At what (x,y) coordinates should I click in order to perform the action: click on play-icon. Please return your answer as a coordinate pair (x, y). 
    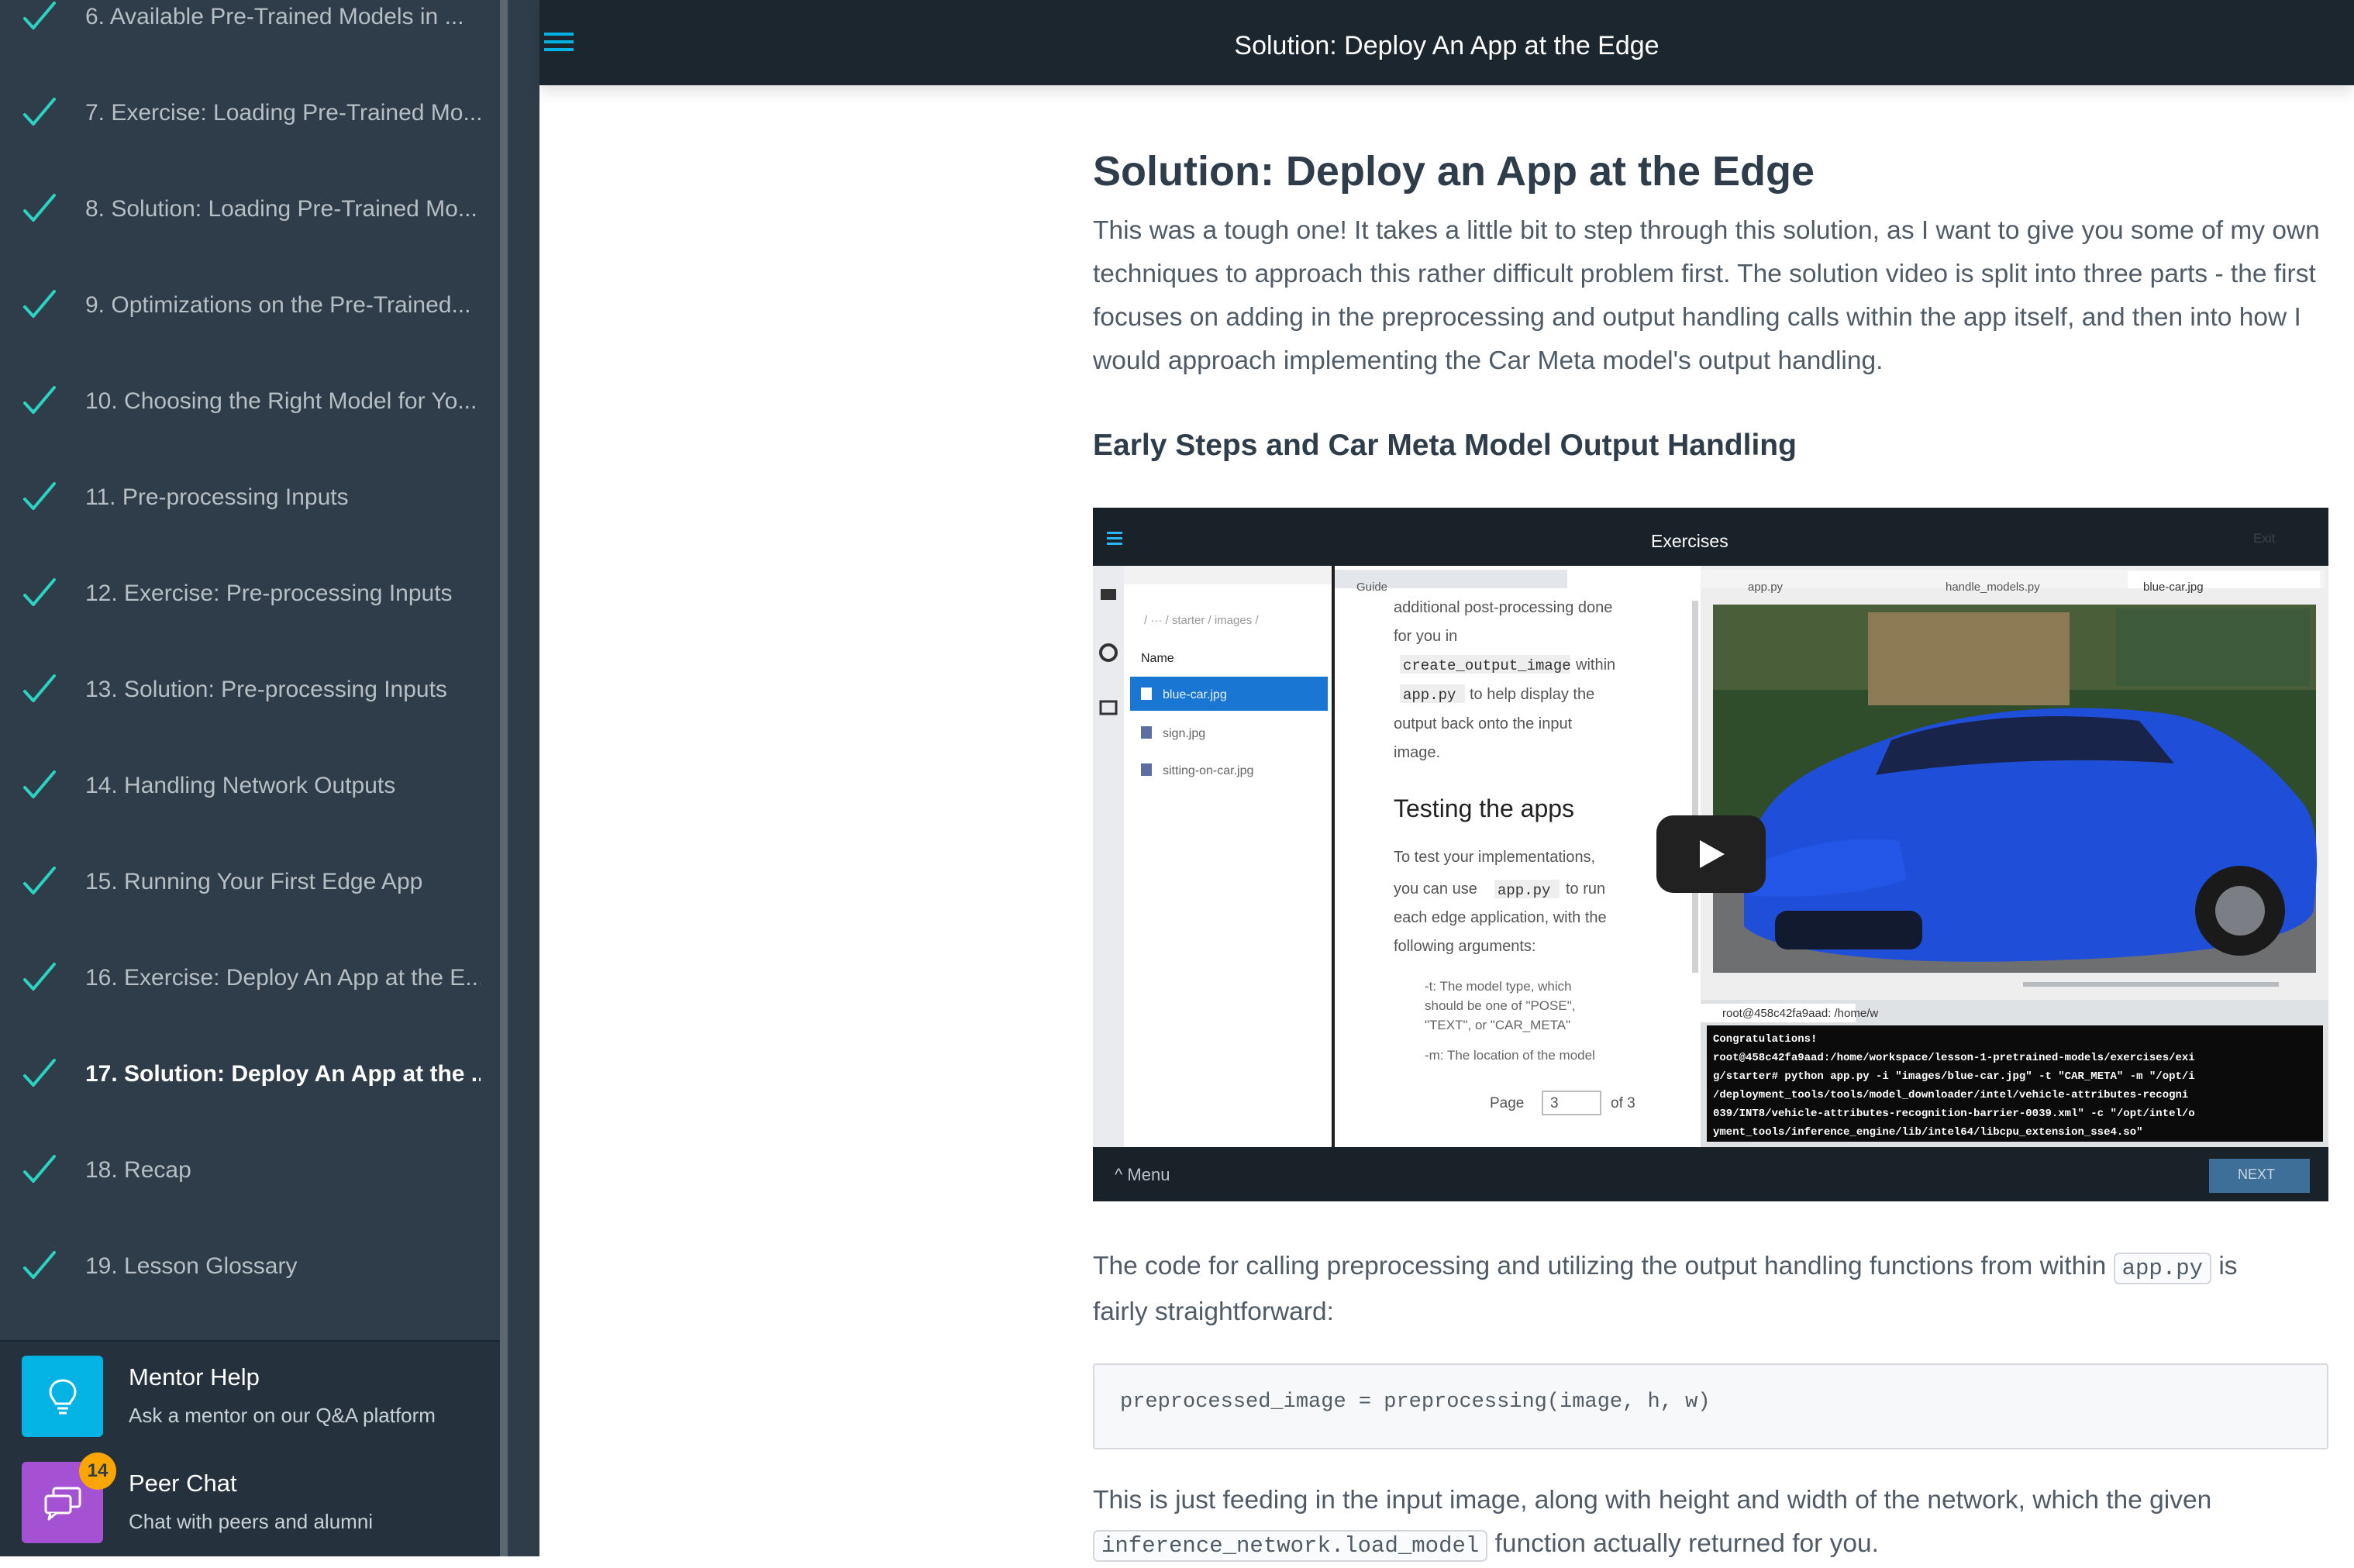
    Looking at the image, I should click on (1711, 854).